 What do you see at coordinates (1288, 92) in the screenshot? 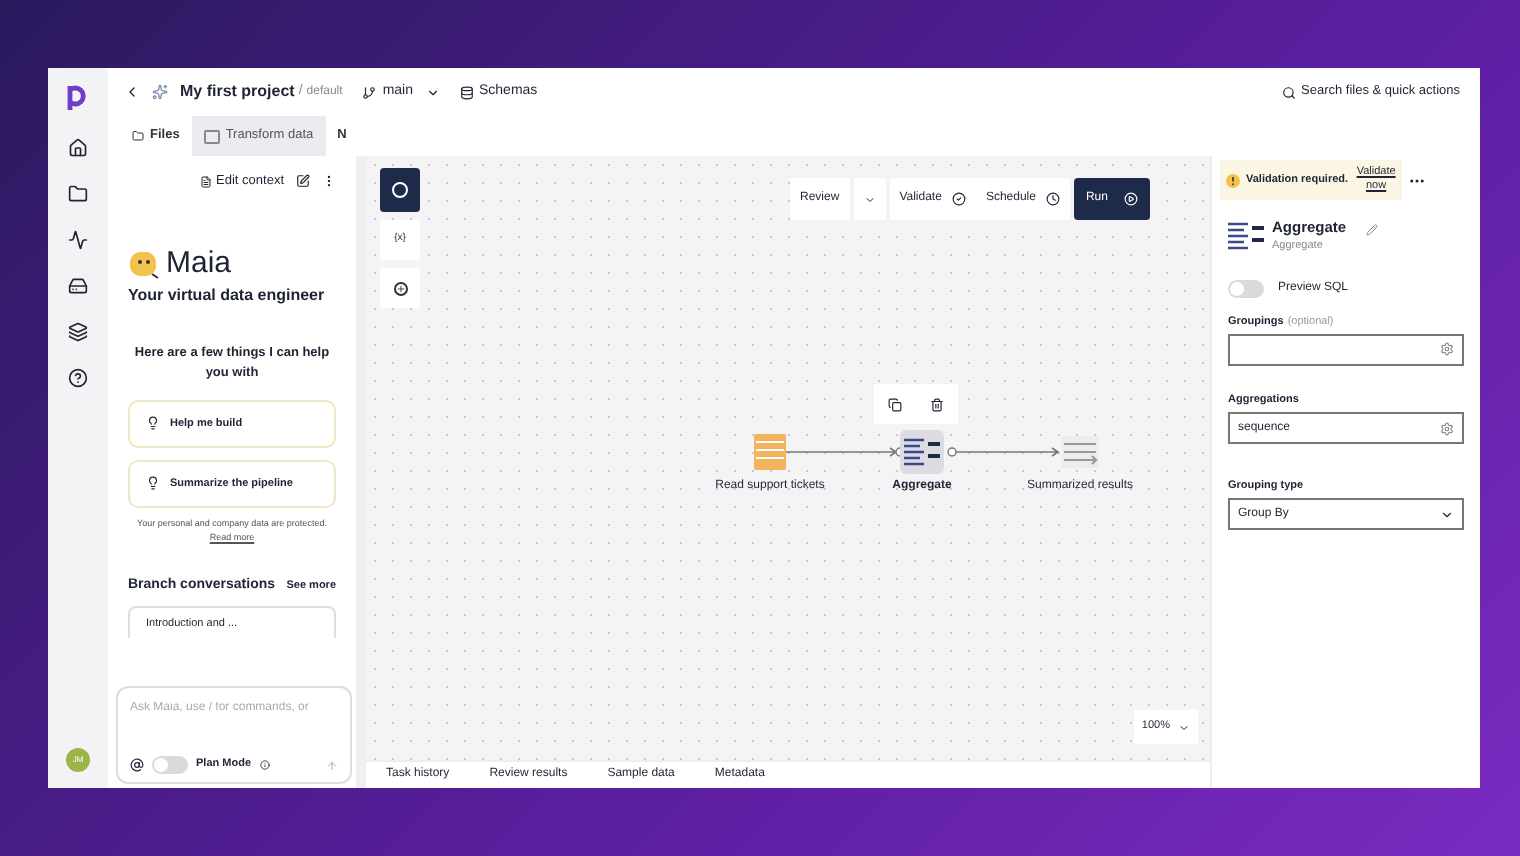
I see `search-icon` at bounding box center [1288, 92].